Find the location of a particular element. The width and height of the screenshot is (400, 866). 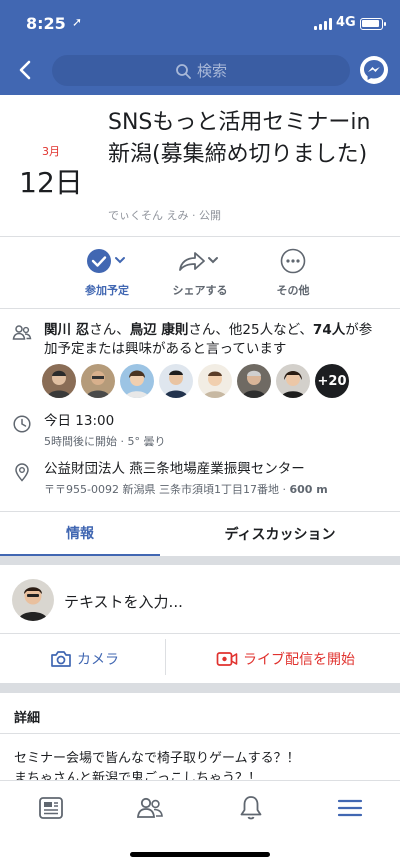

check-circle-icon is located at coordinates (106, 261).